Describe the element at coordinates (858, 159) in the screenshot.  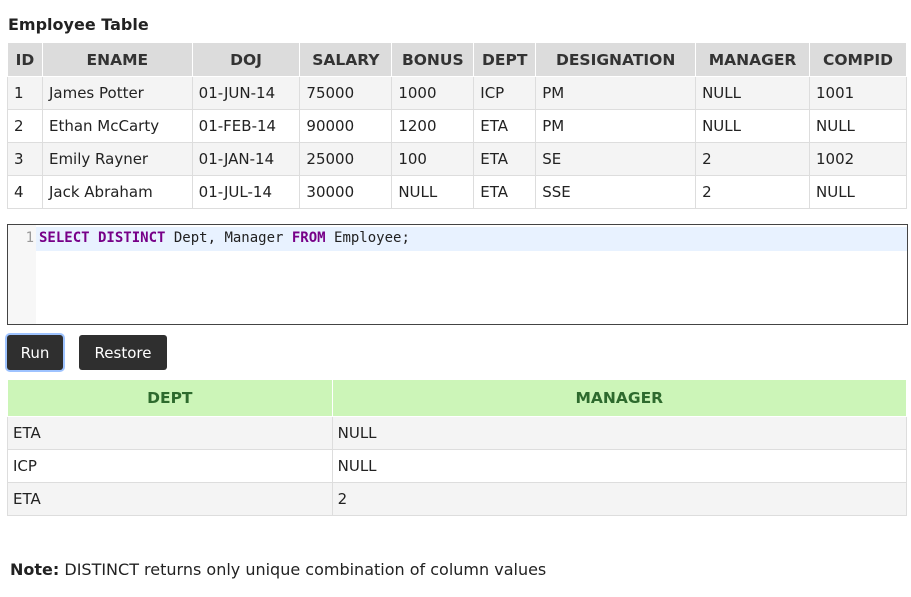
I see `cell: 1002` at that location.